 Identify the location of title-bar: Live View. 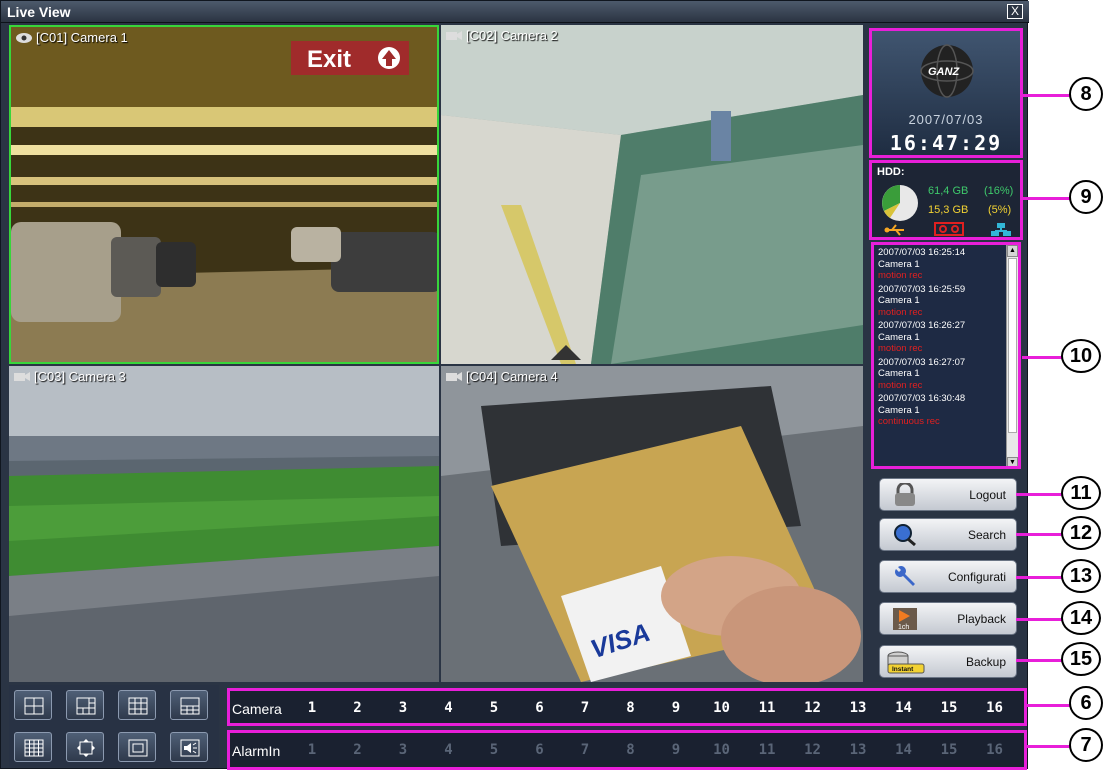
(515, 12).